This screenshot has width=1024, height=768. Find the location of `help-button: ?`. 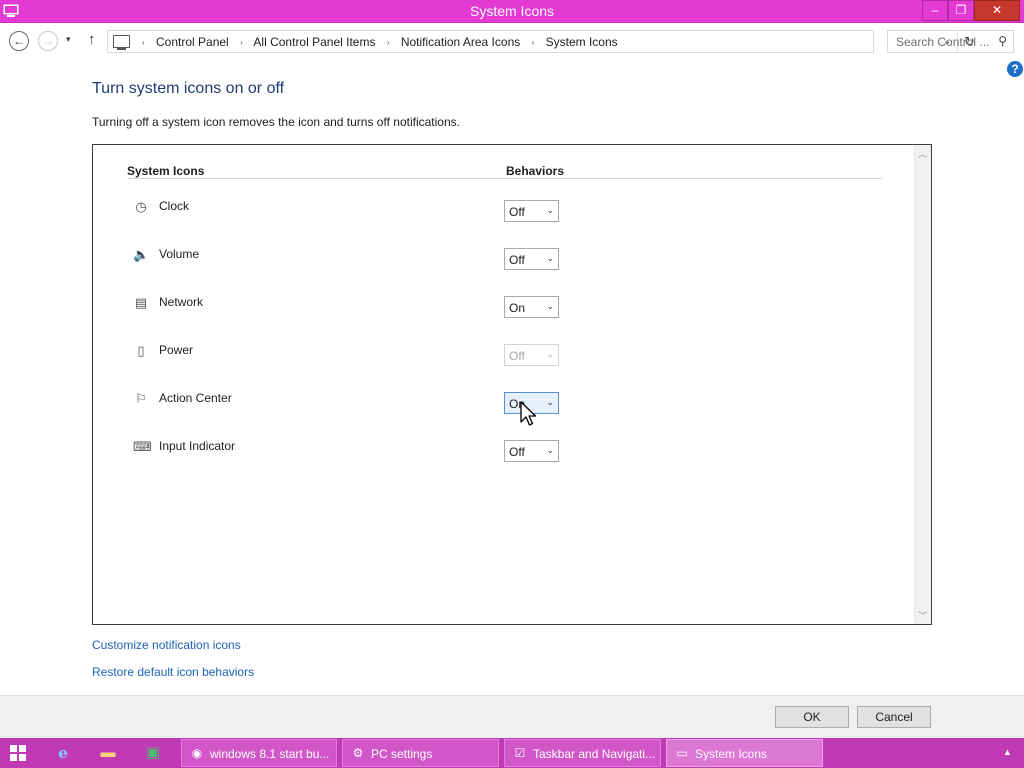

help-button: ? is located at coordinates (1015, 69).